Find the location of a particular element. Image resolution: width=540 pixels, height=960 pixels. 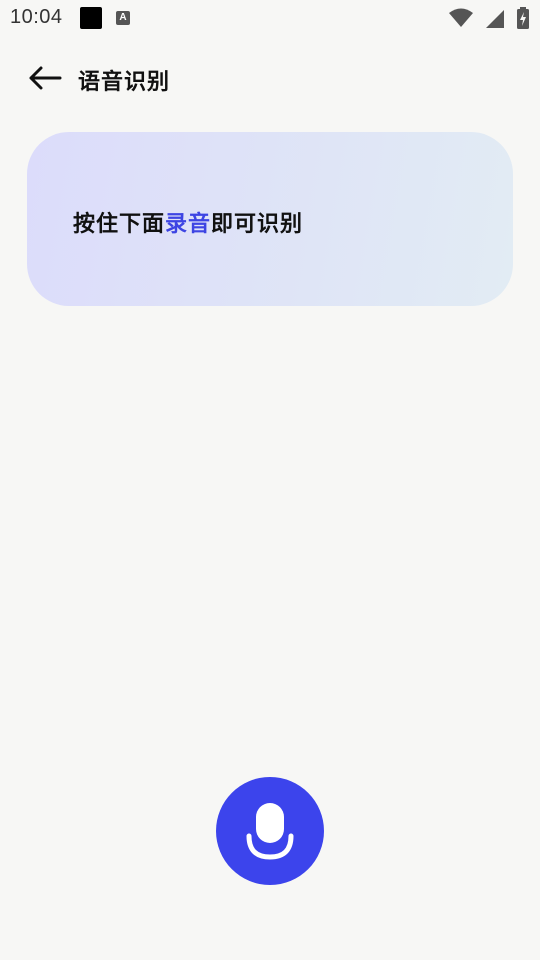

wifi-icon is located at coordinates (461, 17).